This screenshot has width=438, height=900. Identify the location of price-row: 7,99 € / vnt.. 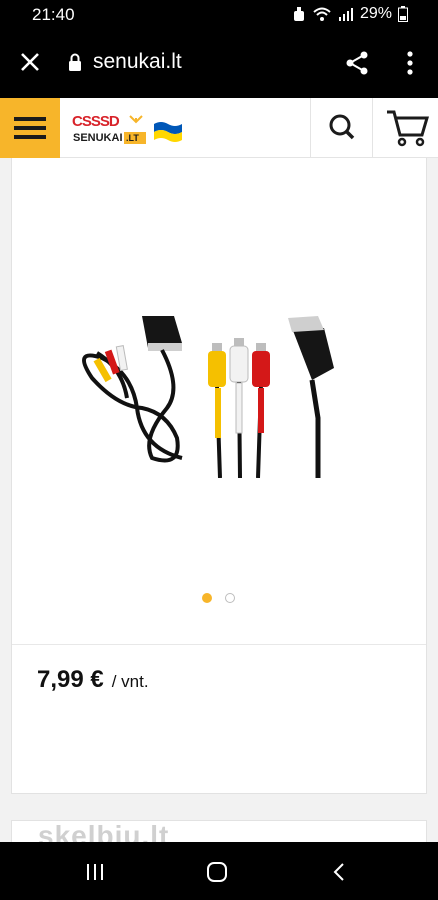
(93, 680).